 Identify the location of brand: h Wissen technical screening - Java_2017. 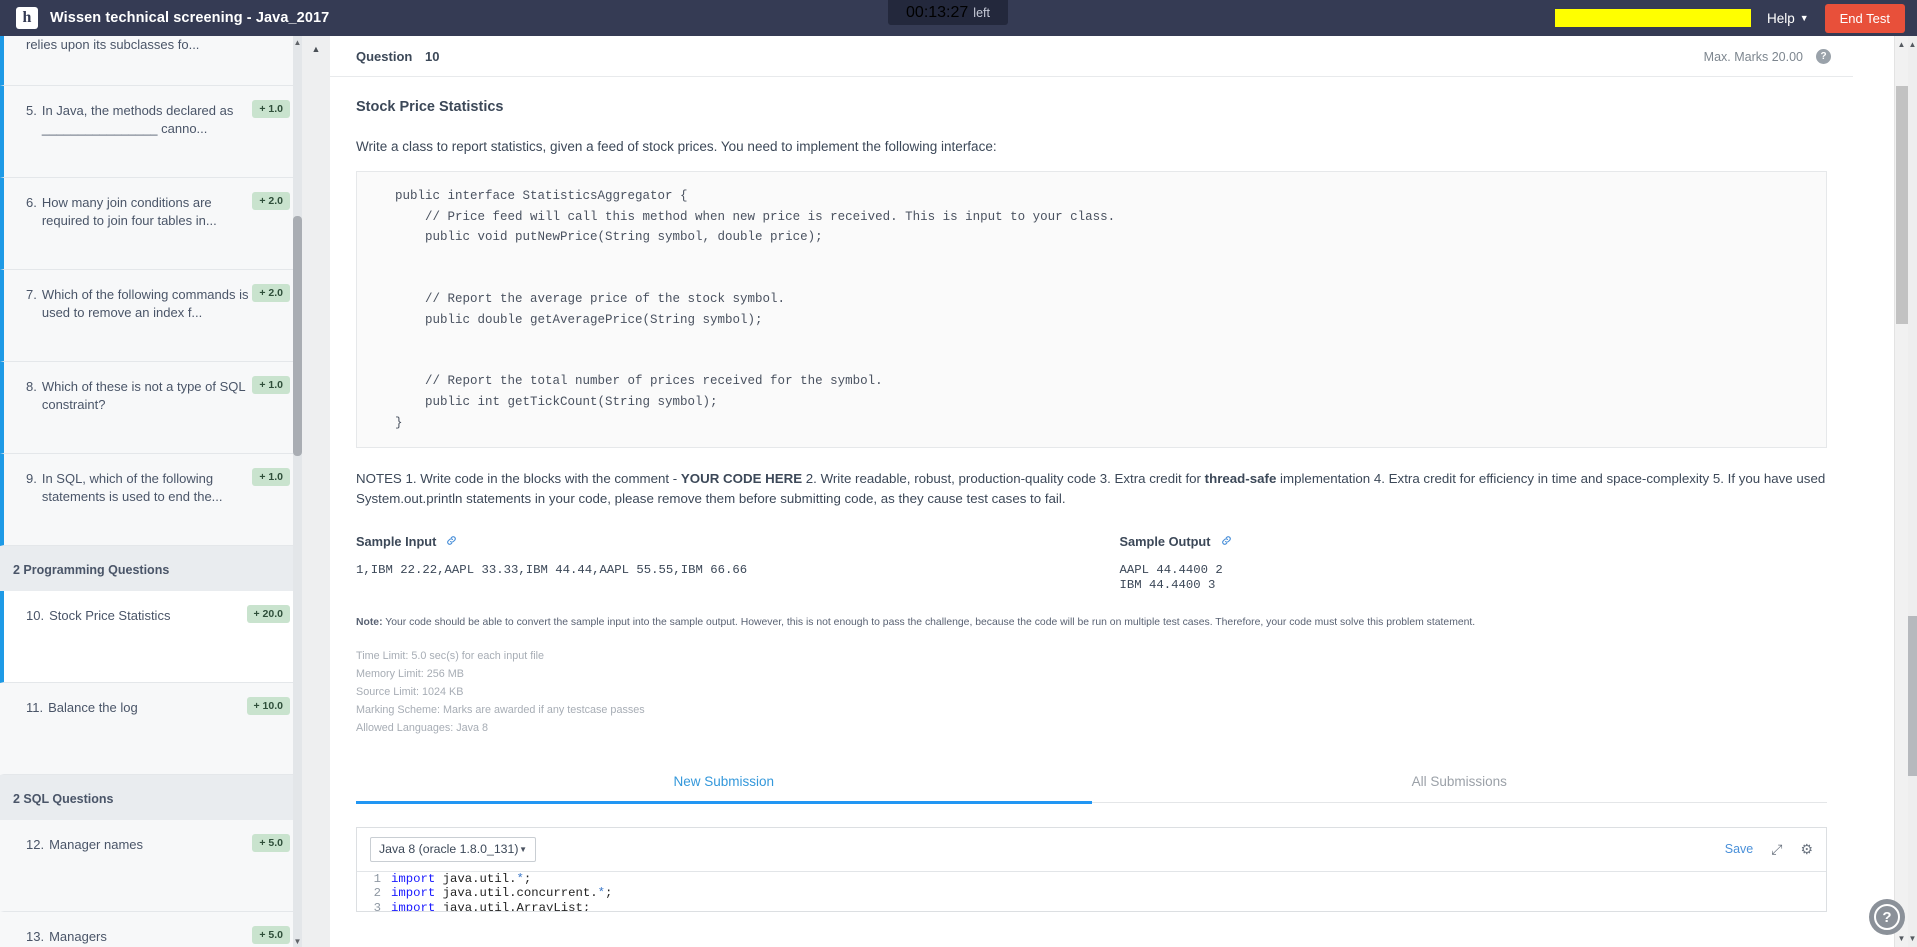
(164, 18).